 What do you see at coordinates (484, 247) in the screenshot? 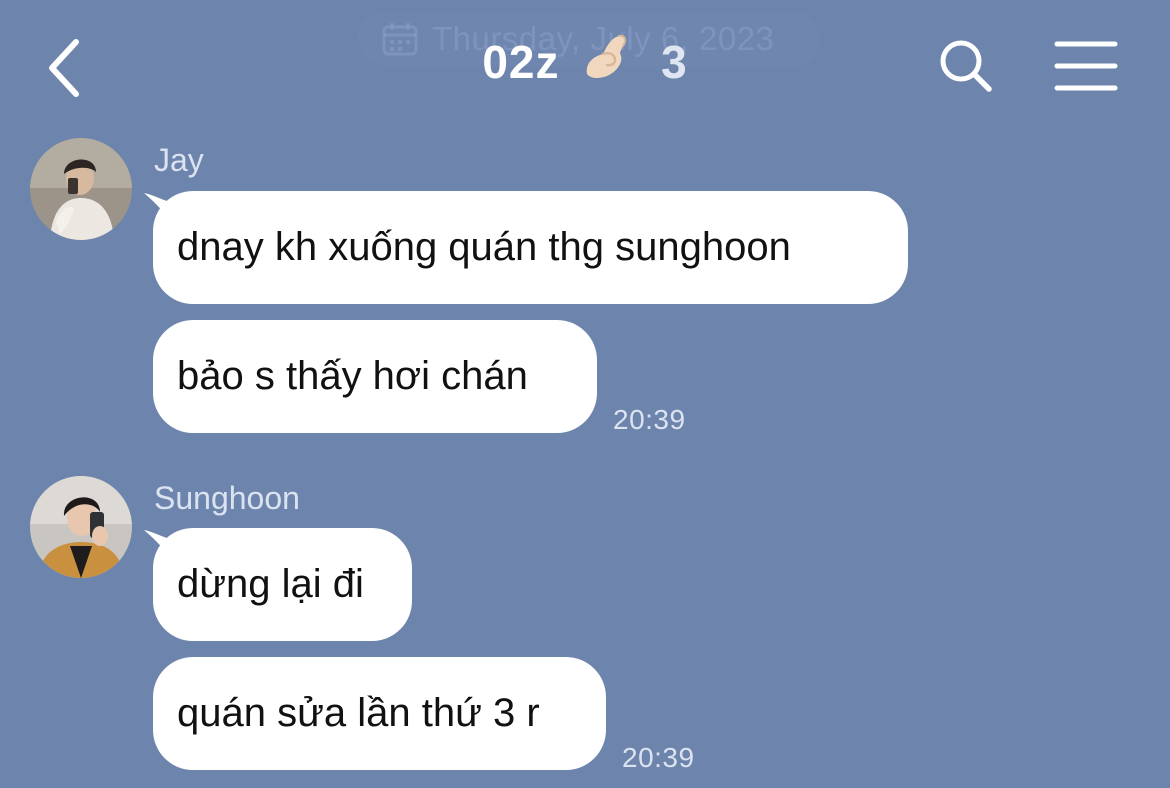
I see `message-text: dnay kh xuống quán thg sunghoon` at bounding box center [484, 247].